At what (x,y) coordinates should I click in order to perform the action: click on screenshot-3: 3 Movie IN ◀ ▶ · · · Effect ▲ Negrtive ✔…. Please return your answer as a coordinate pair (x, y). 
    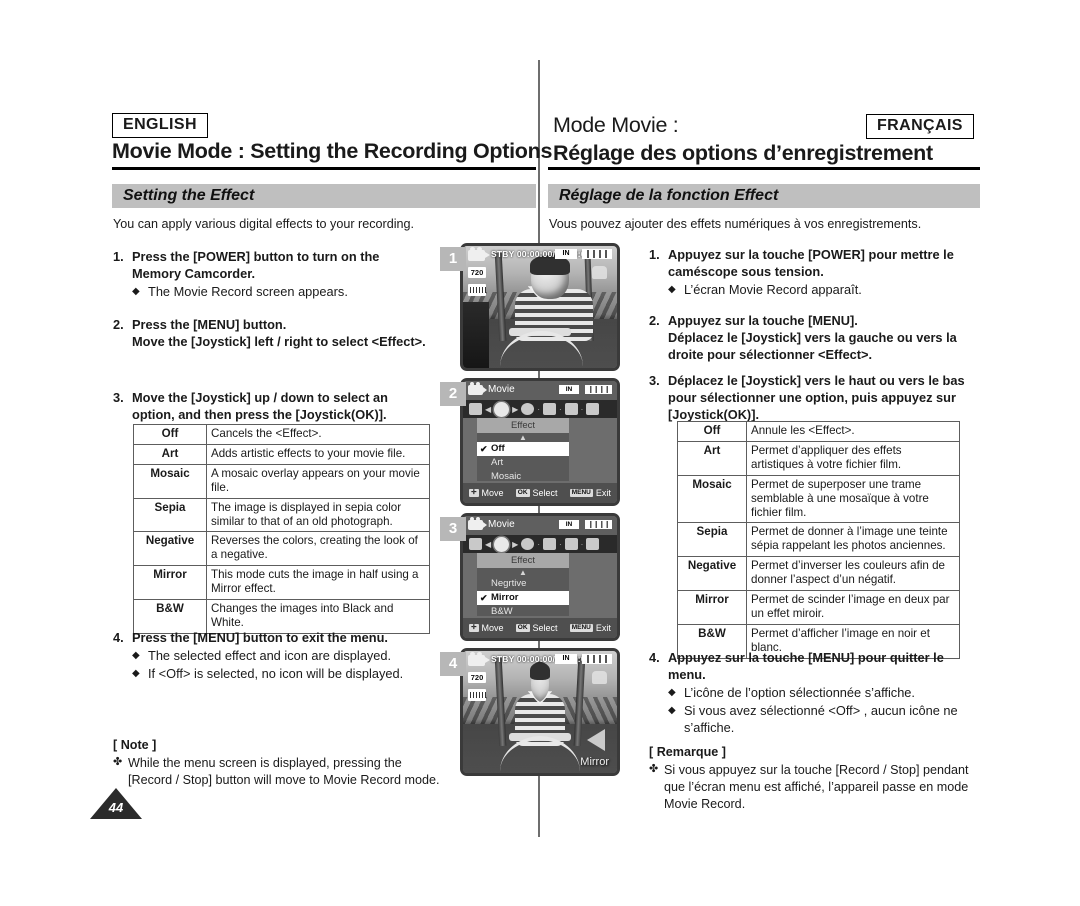
    Looking at the image, I should click on (530, 577).